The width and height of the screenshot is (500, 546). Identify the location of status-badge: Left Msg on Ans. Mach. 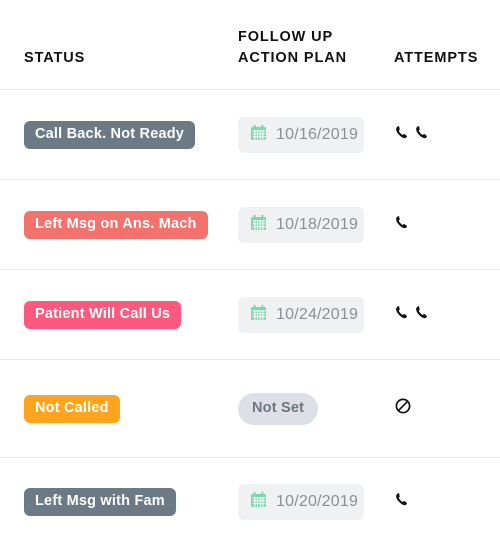
(116, 224).